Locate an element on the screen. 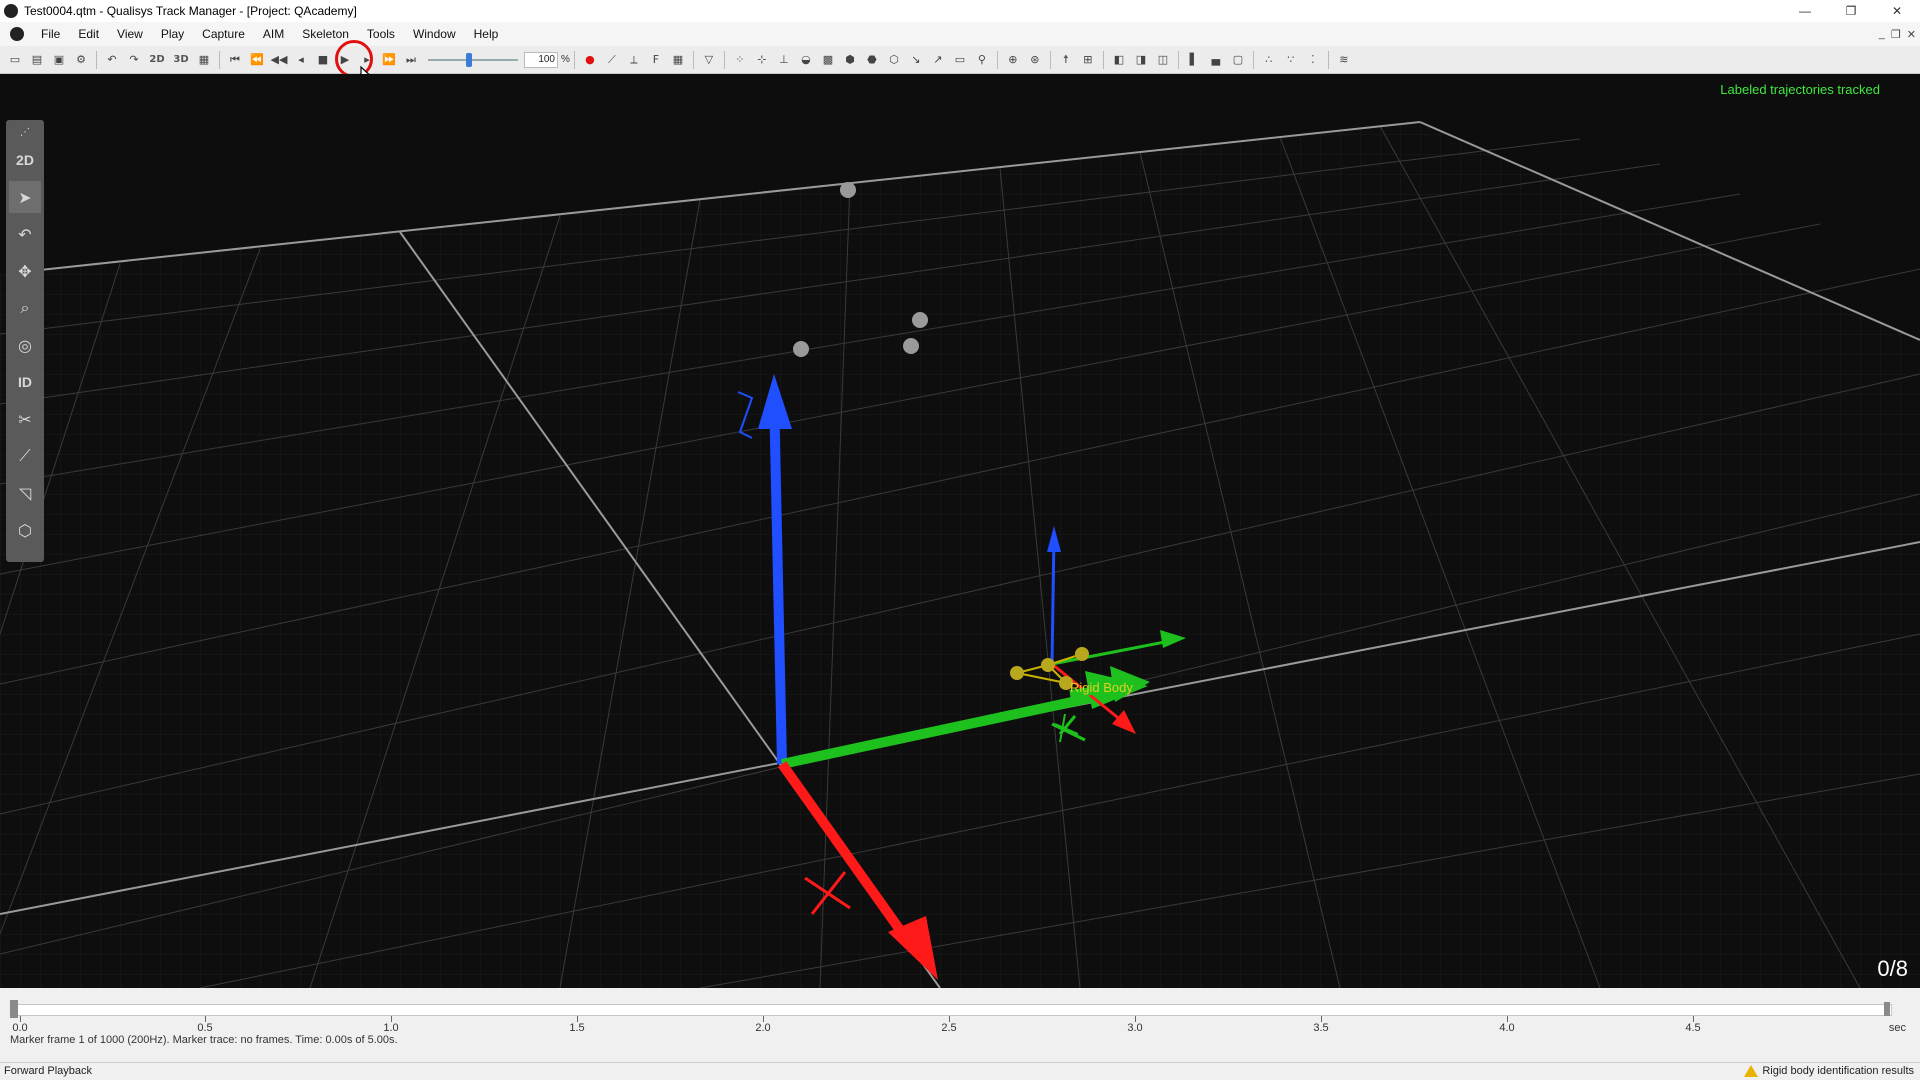 This screenshot has height=1080, width=1920. go-to-start-icon: ⏮ is located at coordinates (235, 60).